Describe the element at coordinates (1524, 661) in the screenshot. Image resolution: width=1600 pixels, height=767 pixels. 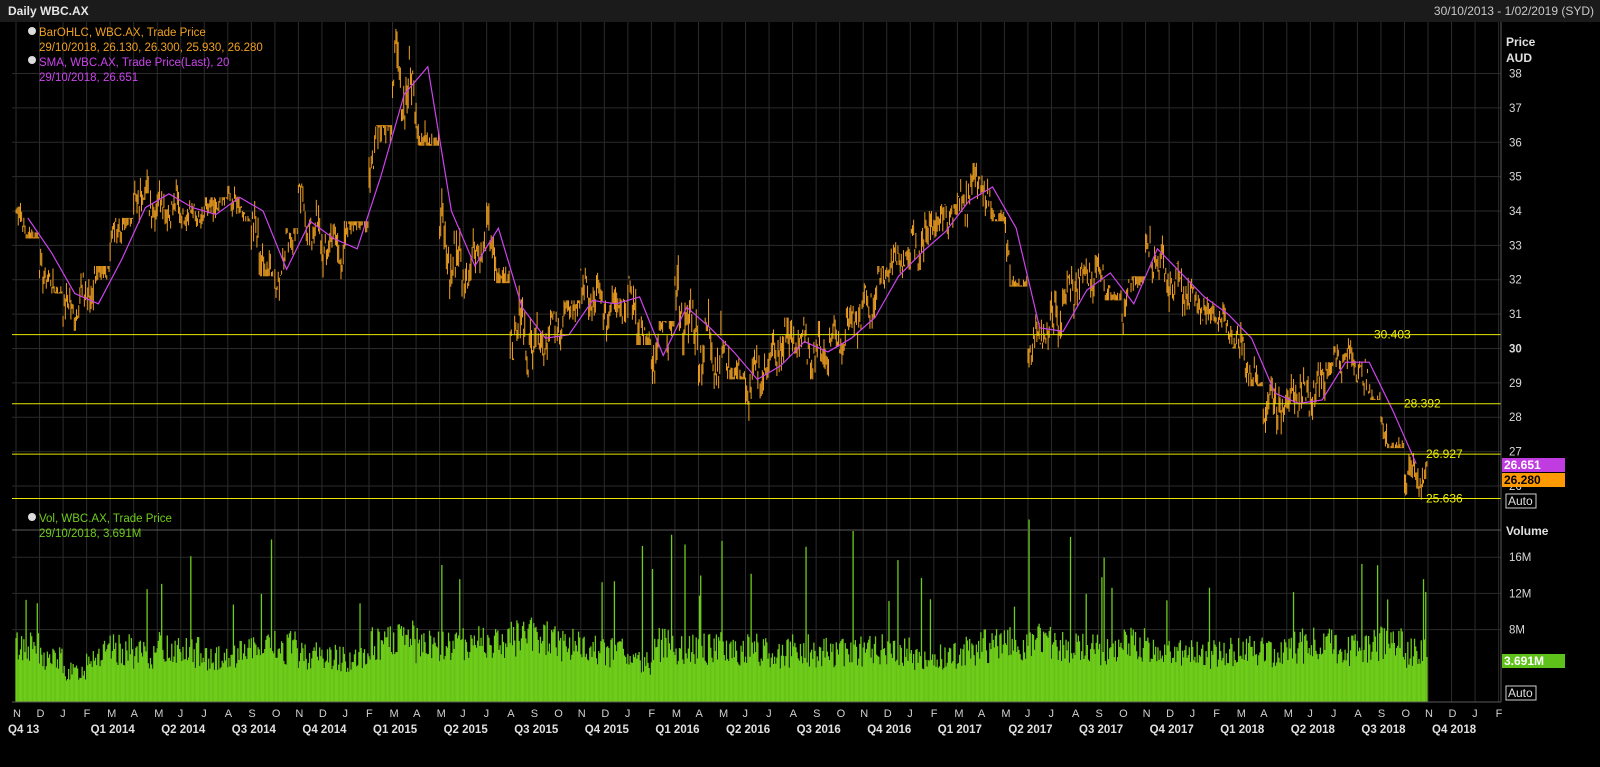
I see `svg-text: 3.691M` at that location.